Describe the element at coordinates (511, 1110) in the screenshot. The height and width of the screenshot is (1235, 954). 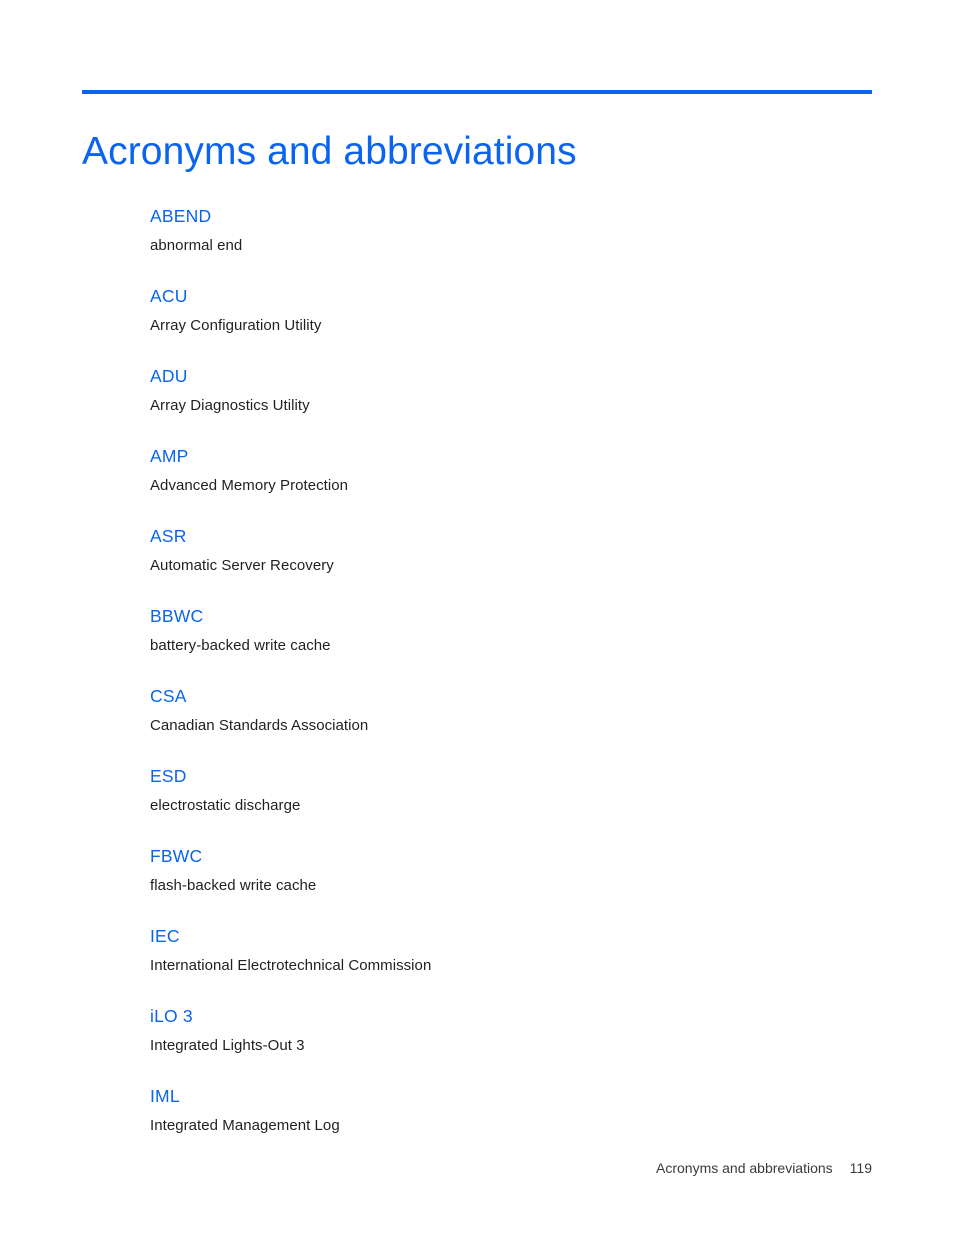
I see `glossary-entry: IML Integrated Management Log` at that location.